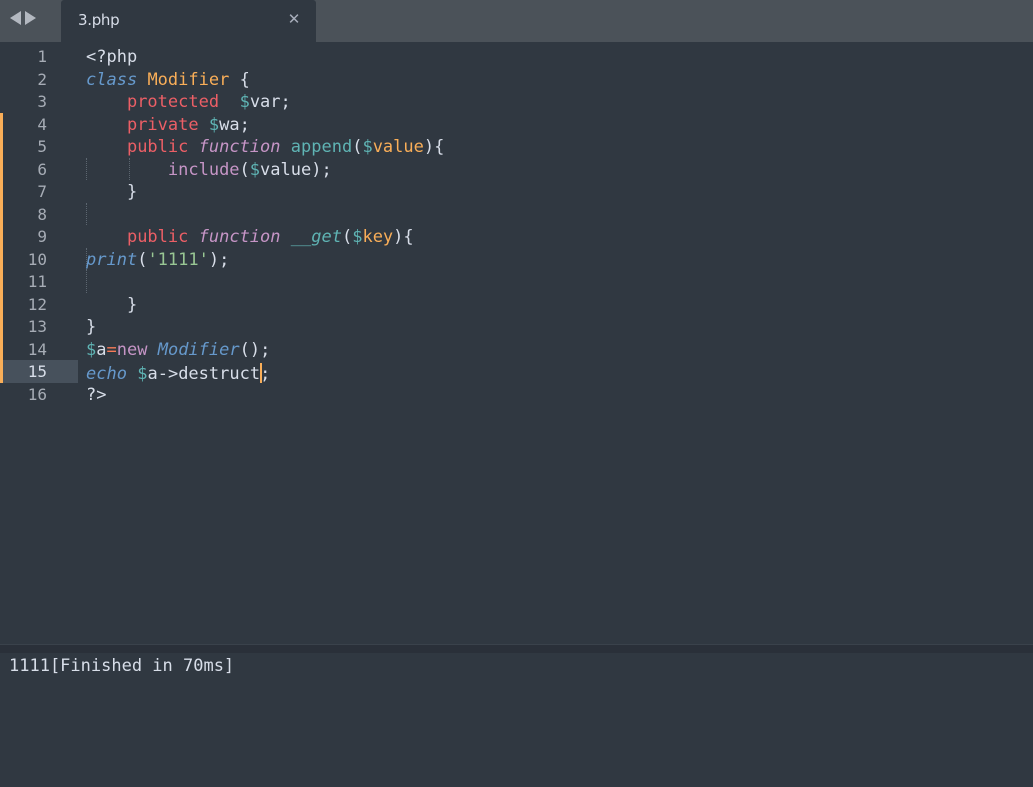 The height and width of the screenshot is (787, 1033). What do you see at coordinates (516, 348) in the screenshot?
I see `code-line: 14 $a=new Modifier();` at bounding box center [516, 348].